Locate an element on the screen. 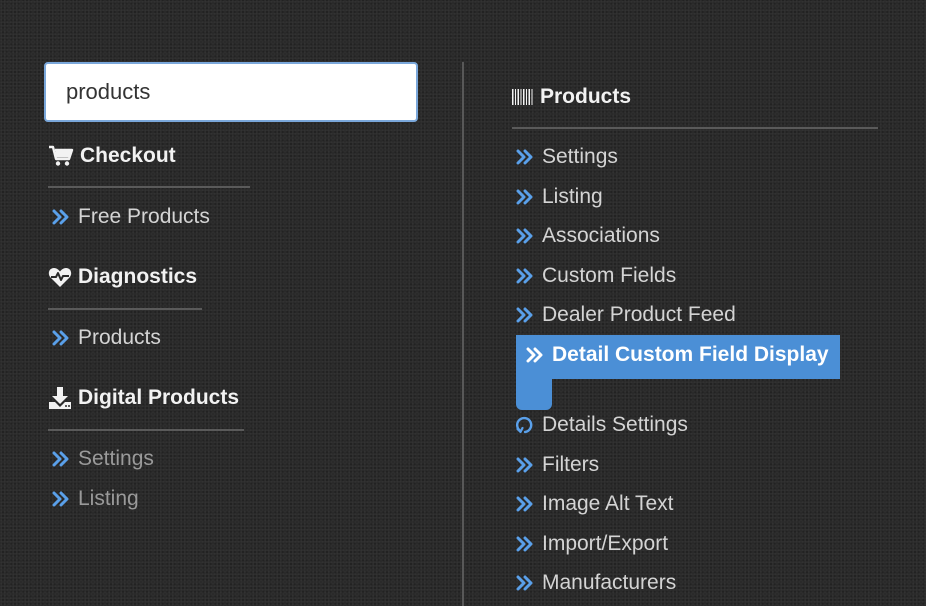 Image resolution: width=926 pixels, height=606 pixels. link-label: Associations is located at coordinates (601, 235).